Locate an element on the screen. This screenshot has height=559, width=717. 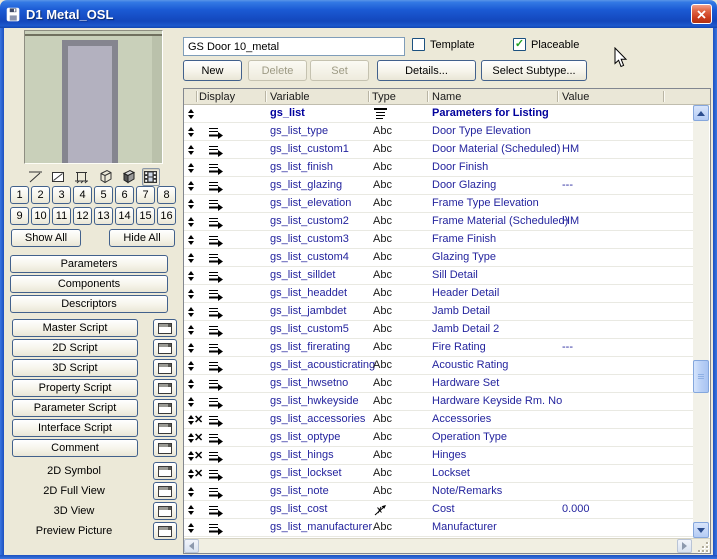
interface-script-window-button is located at coordinates (165, 428).